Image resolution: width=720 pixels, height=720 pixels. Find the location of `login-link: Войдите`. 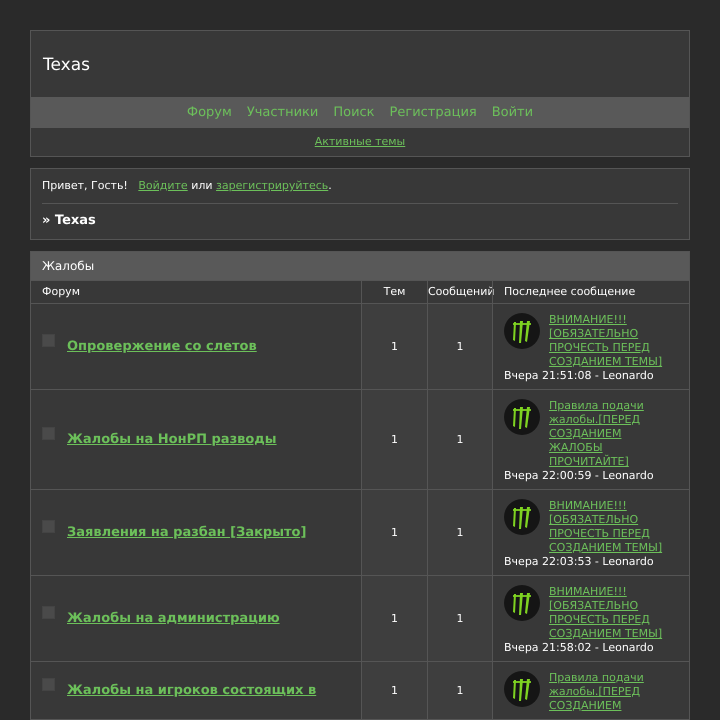

login-link: Войдите is located at coordinates (163, 185).